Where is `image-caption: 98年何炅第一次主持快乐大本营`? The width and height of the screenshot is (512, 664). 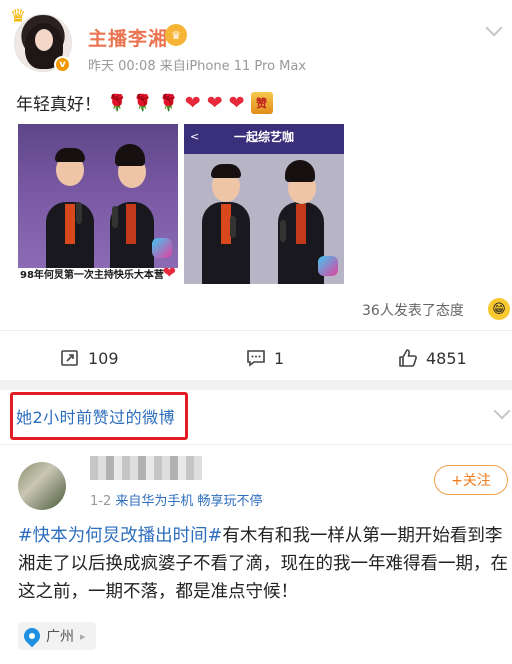
image-caption: 98年何炅第一次主持快乐大本营 is located at coordinates (98, 276).